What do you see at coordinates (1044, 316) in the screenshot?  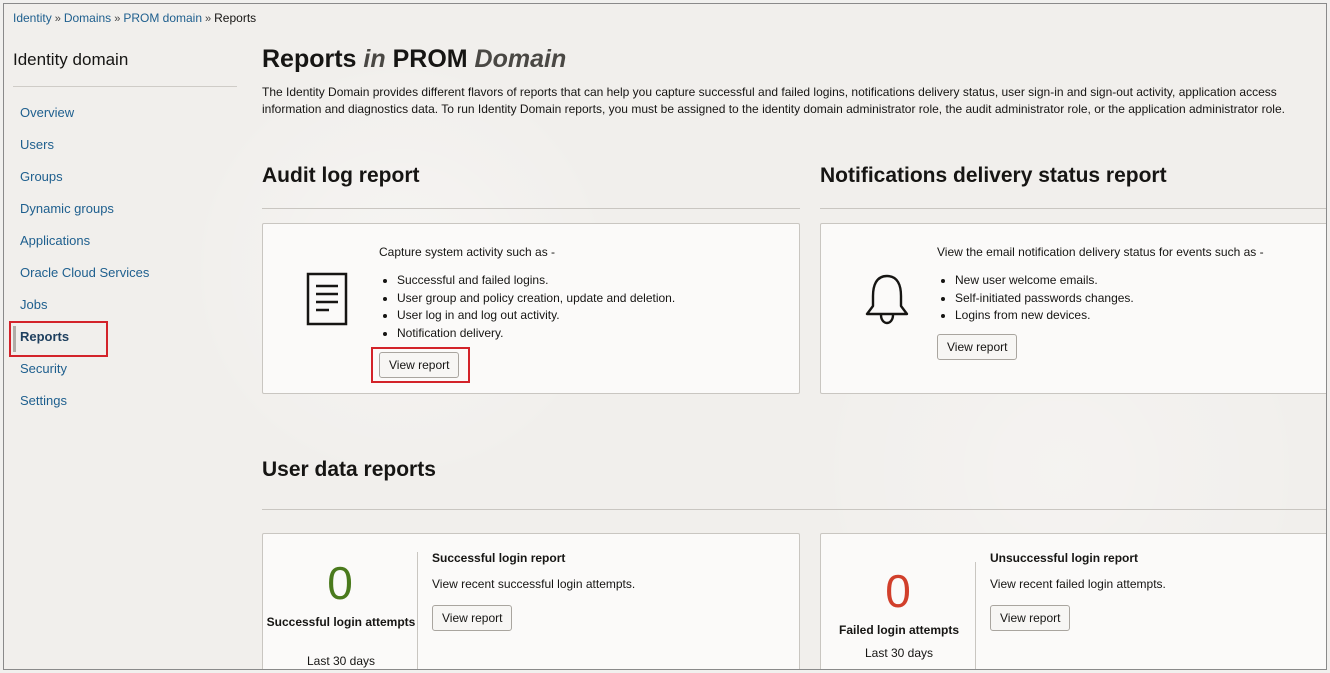 I see `list-item: Logins from new devices.` at bounding box center [1044, 316].